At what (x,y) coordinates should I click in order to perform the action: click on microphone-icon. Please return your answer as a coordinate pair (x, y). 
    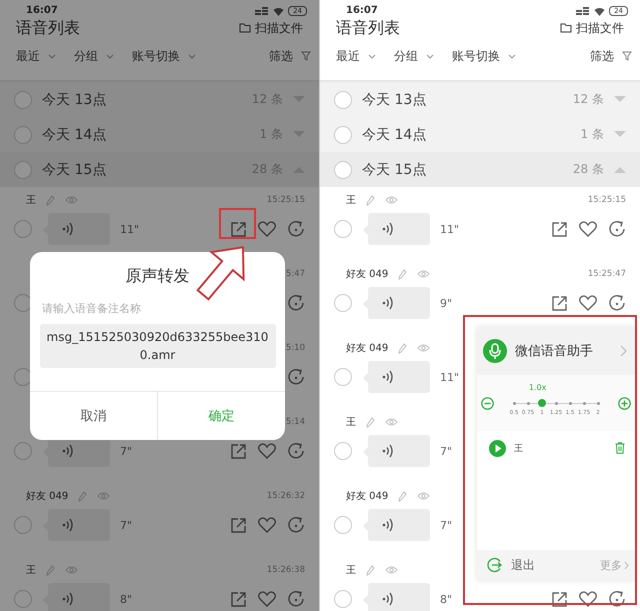
    Looking at the image, I should click on (495, 351).